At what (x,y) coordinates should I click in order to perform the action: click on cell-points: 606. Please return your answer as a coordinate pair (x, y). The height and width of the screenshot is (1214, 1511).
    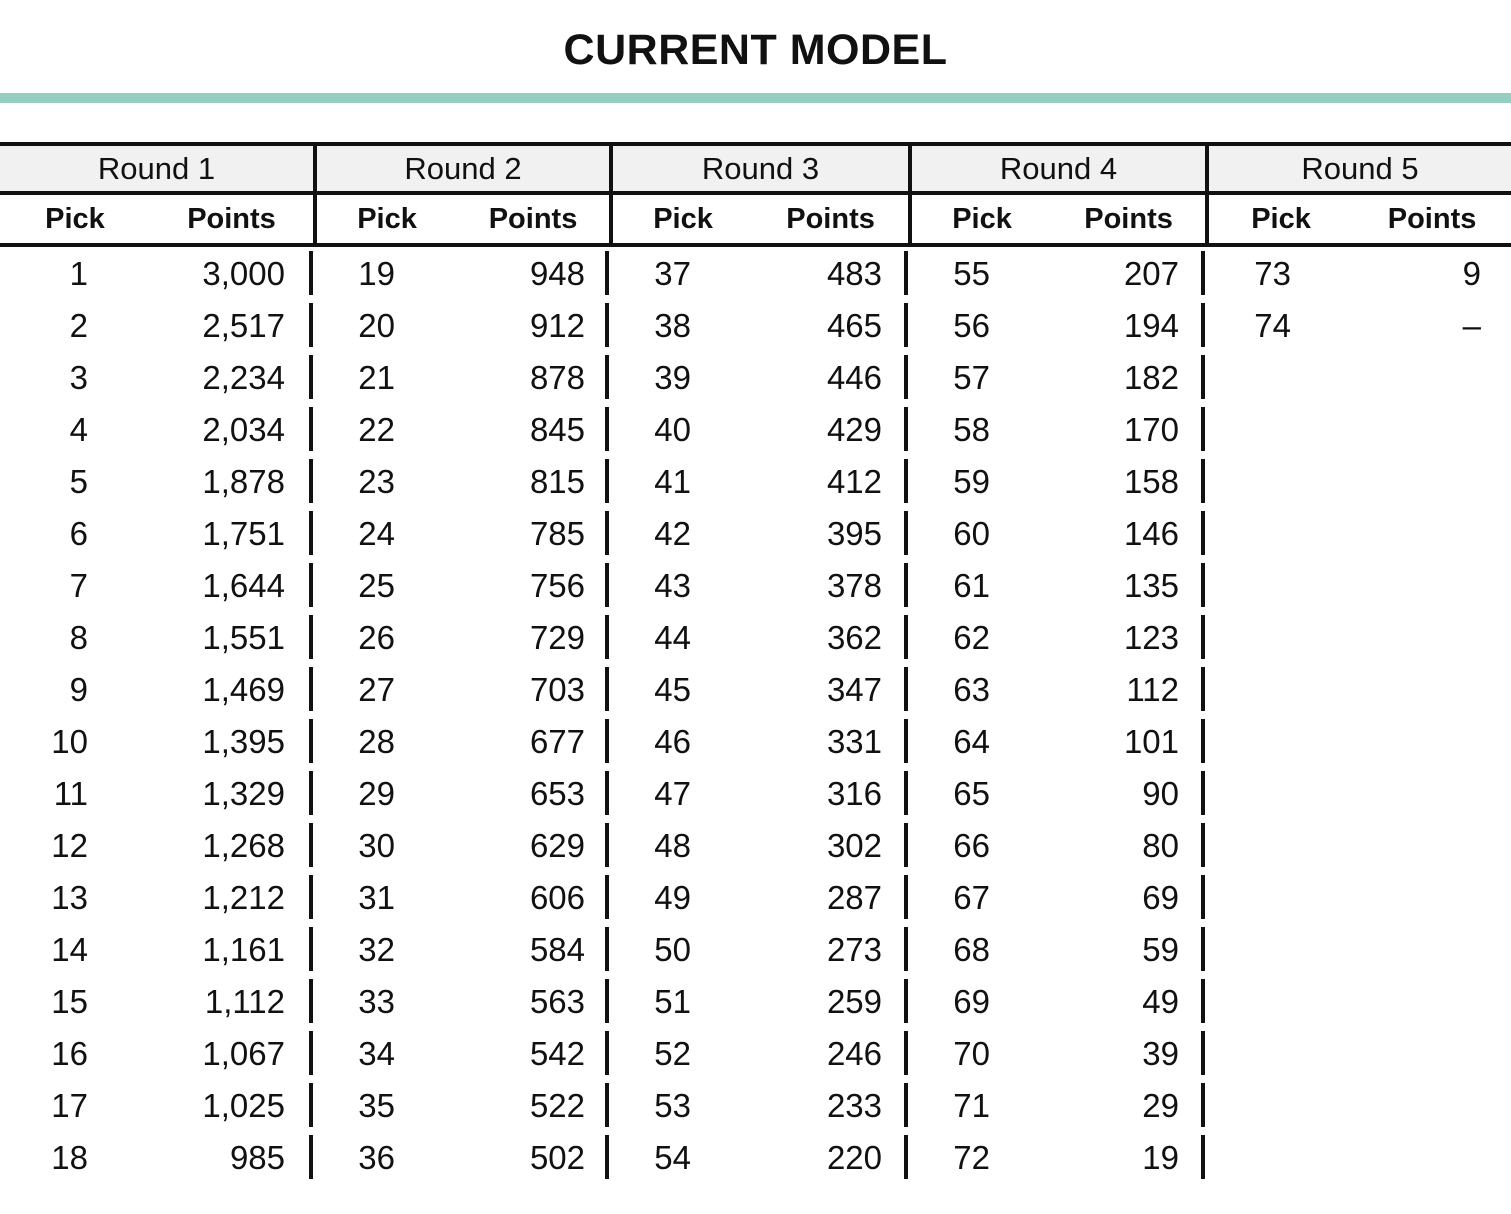
    Looking at the image, I should click on (557, 897).